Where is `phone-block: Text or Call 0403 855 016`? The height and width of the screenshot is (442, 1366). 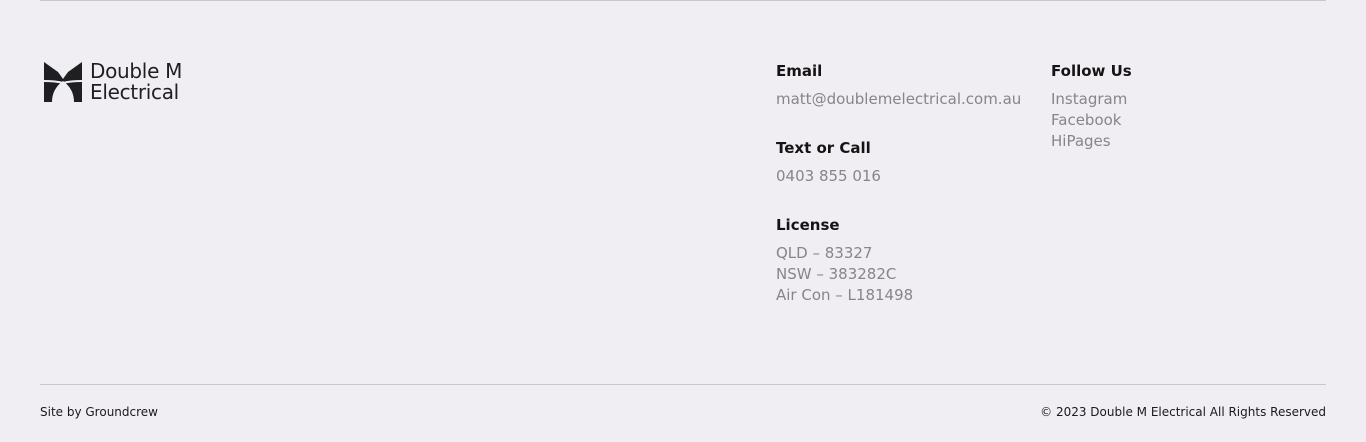 phone-block: Text or Call 0403 855 016 is located at coordinates (898, 163).